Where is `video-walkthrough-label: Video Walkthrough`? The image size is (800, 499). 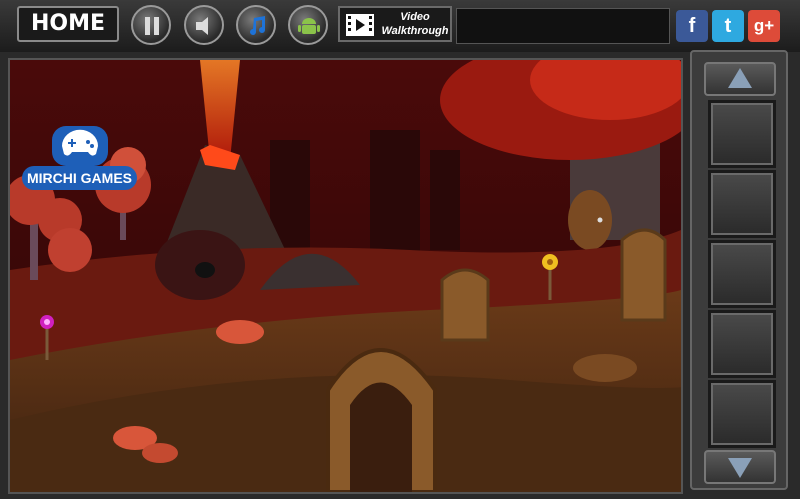 video-walkthrough-label: Video Walkthrough is located at coordinates (415, 24).